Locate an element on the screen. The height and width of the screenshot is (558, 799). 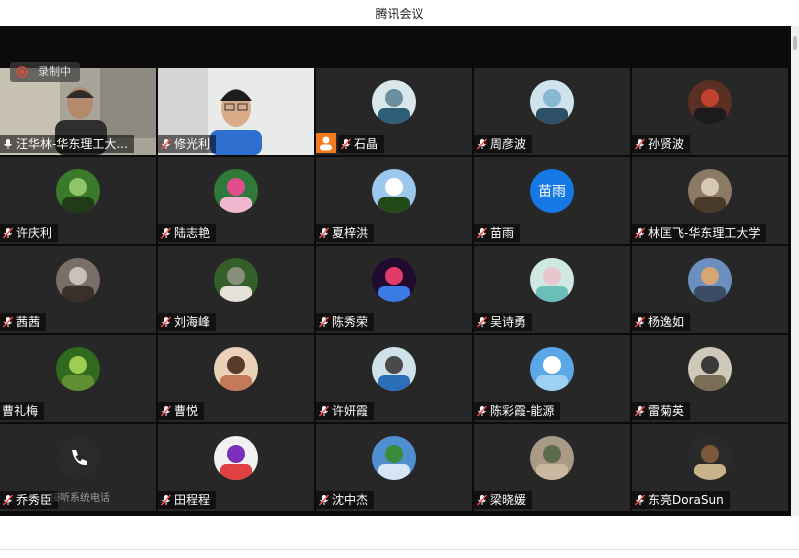
participant-name-text: 雷菊英 is located at coordinates (666, 411).